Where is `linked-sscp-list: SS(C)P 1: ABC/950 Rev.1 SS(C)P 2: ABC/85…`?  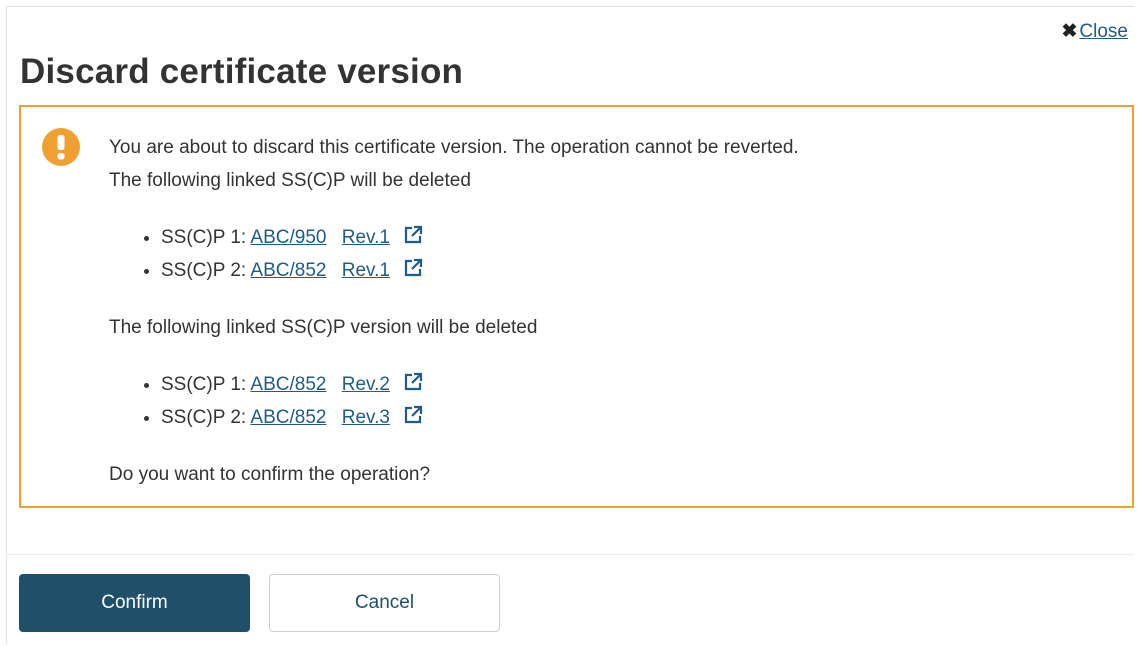 linked-sscp-list: SS(C)P 1: ABC/950 Rev.1 SS(C)P 2: ABC/85… is located at coordinates (610, 254).